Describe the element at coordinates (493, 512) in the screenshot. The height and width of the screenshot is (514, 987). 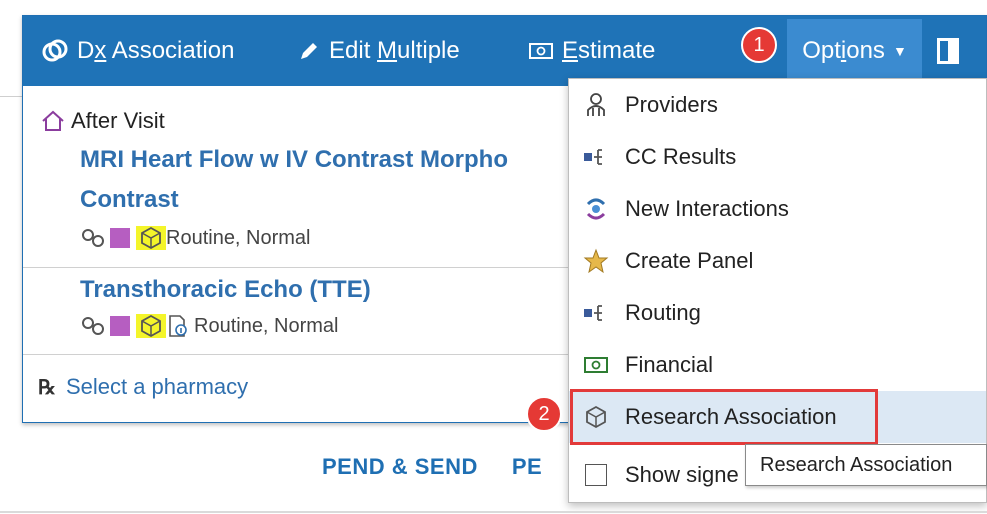
I see `bottom-divider` at that location.